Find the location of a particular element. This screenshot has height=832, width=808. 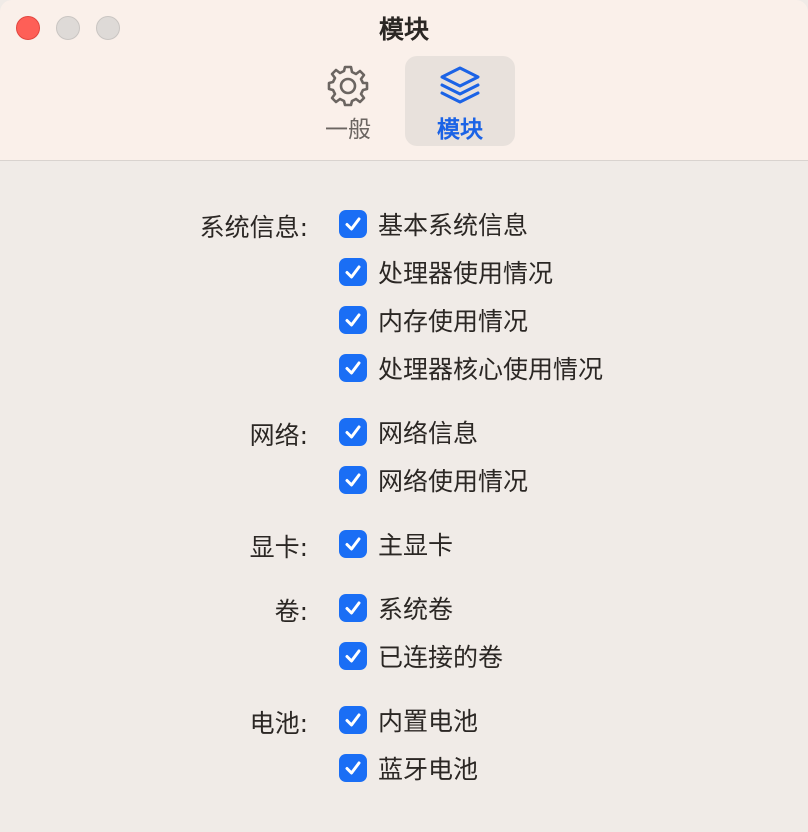

option-cpu-usage: 处理器使用情况 is located at coordinates (446, 272).